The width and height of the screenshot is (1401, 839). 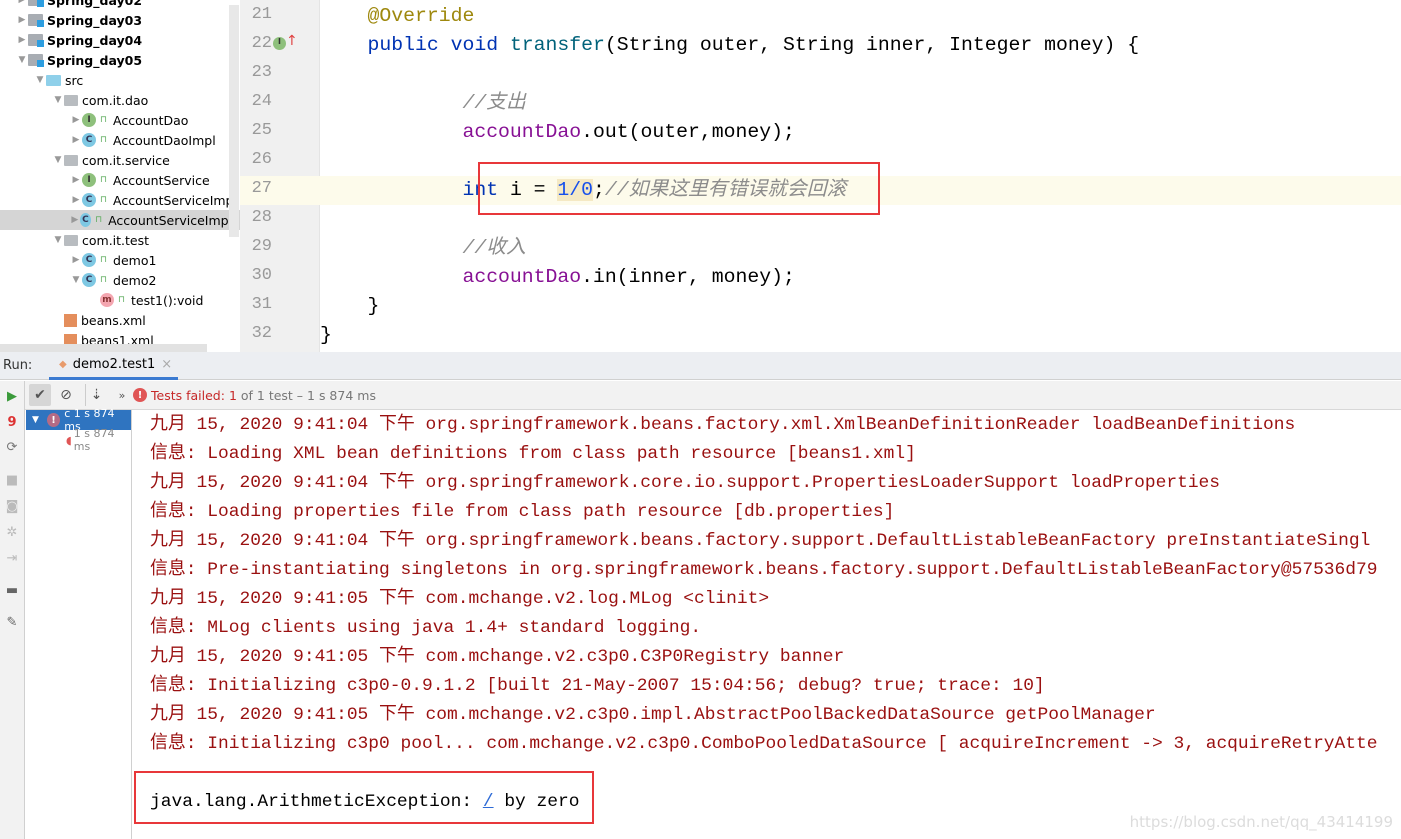 What do you see at coordinates (860, 132) in the screenshot?
I see `code-line: accountDao.out(outer,money);` at bounding box center [860, 132].